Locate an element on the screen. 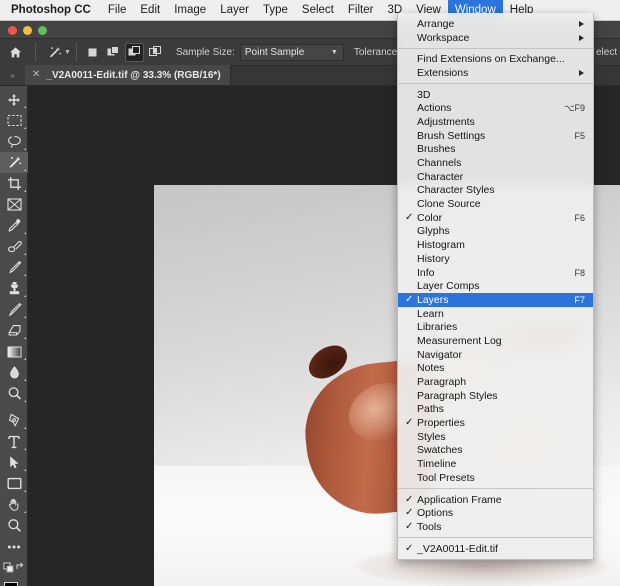  menu-item-3d: 3D is located at coordinates (495, 95).